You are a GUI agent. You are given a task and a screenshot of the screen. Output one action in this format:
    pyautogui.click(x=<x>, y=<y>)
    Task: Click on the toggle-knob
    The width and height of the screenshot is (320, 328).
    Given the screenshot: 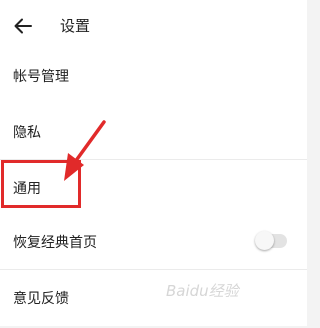 What is the action you would take?
    pyautogui.click(x=264, y=240)
    